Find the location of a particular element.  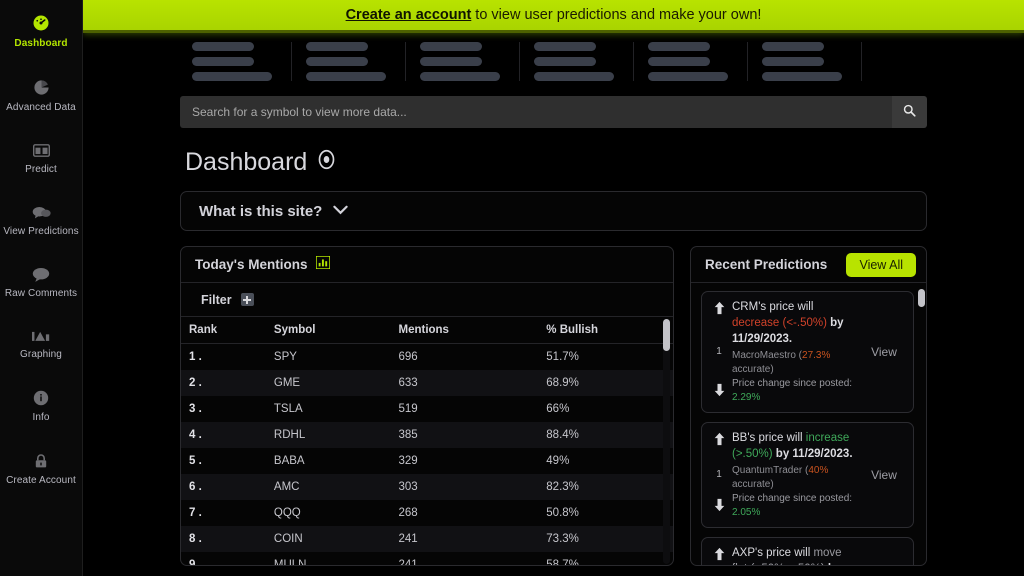

page-title: Dashboard is located at coordinates (556, 162).